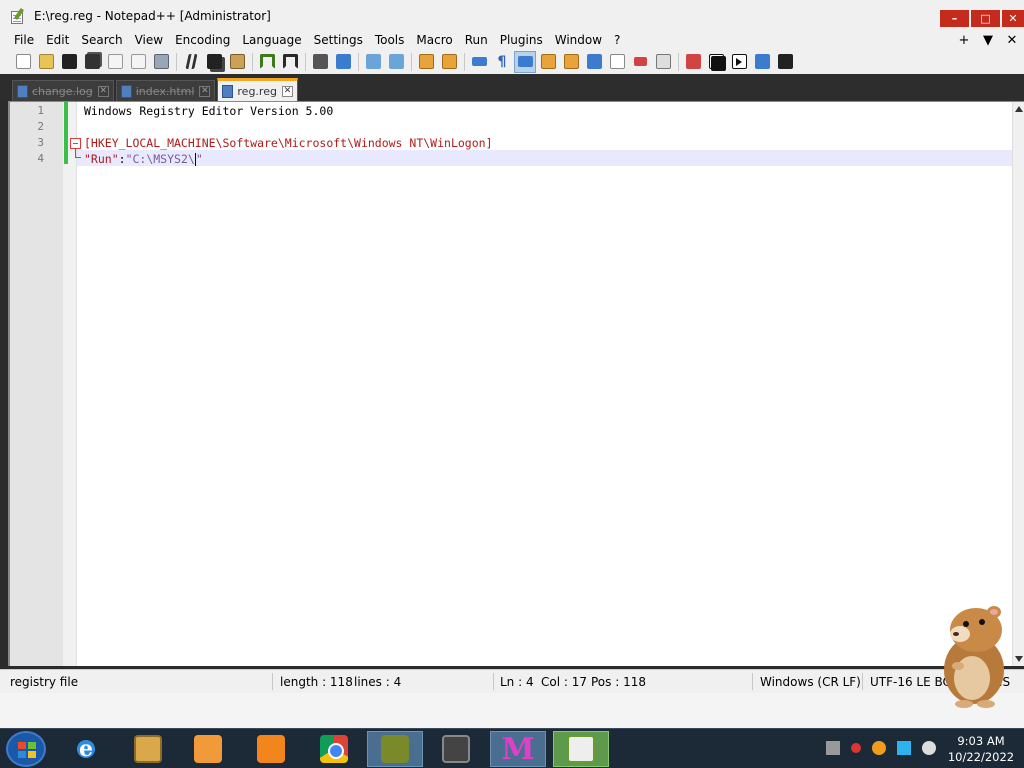 Image resolution: width=1024 pixels, height=768 pixels. What do you see at coordinates (63, 90) in the screenshot?
I see `tab-change-log: change.log ✕` at bounding box center [63, 90].